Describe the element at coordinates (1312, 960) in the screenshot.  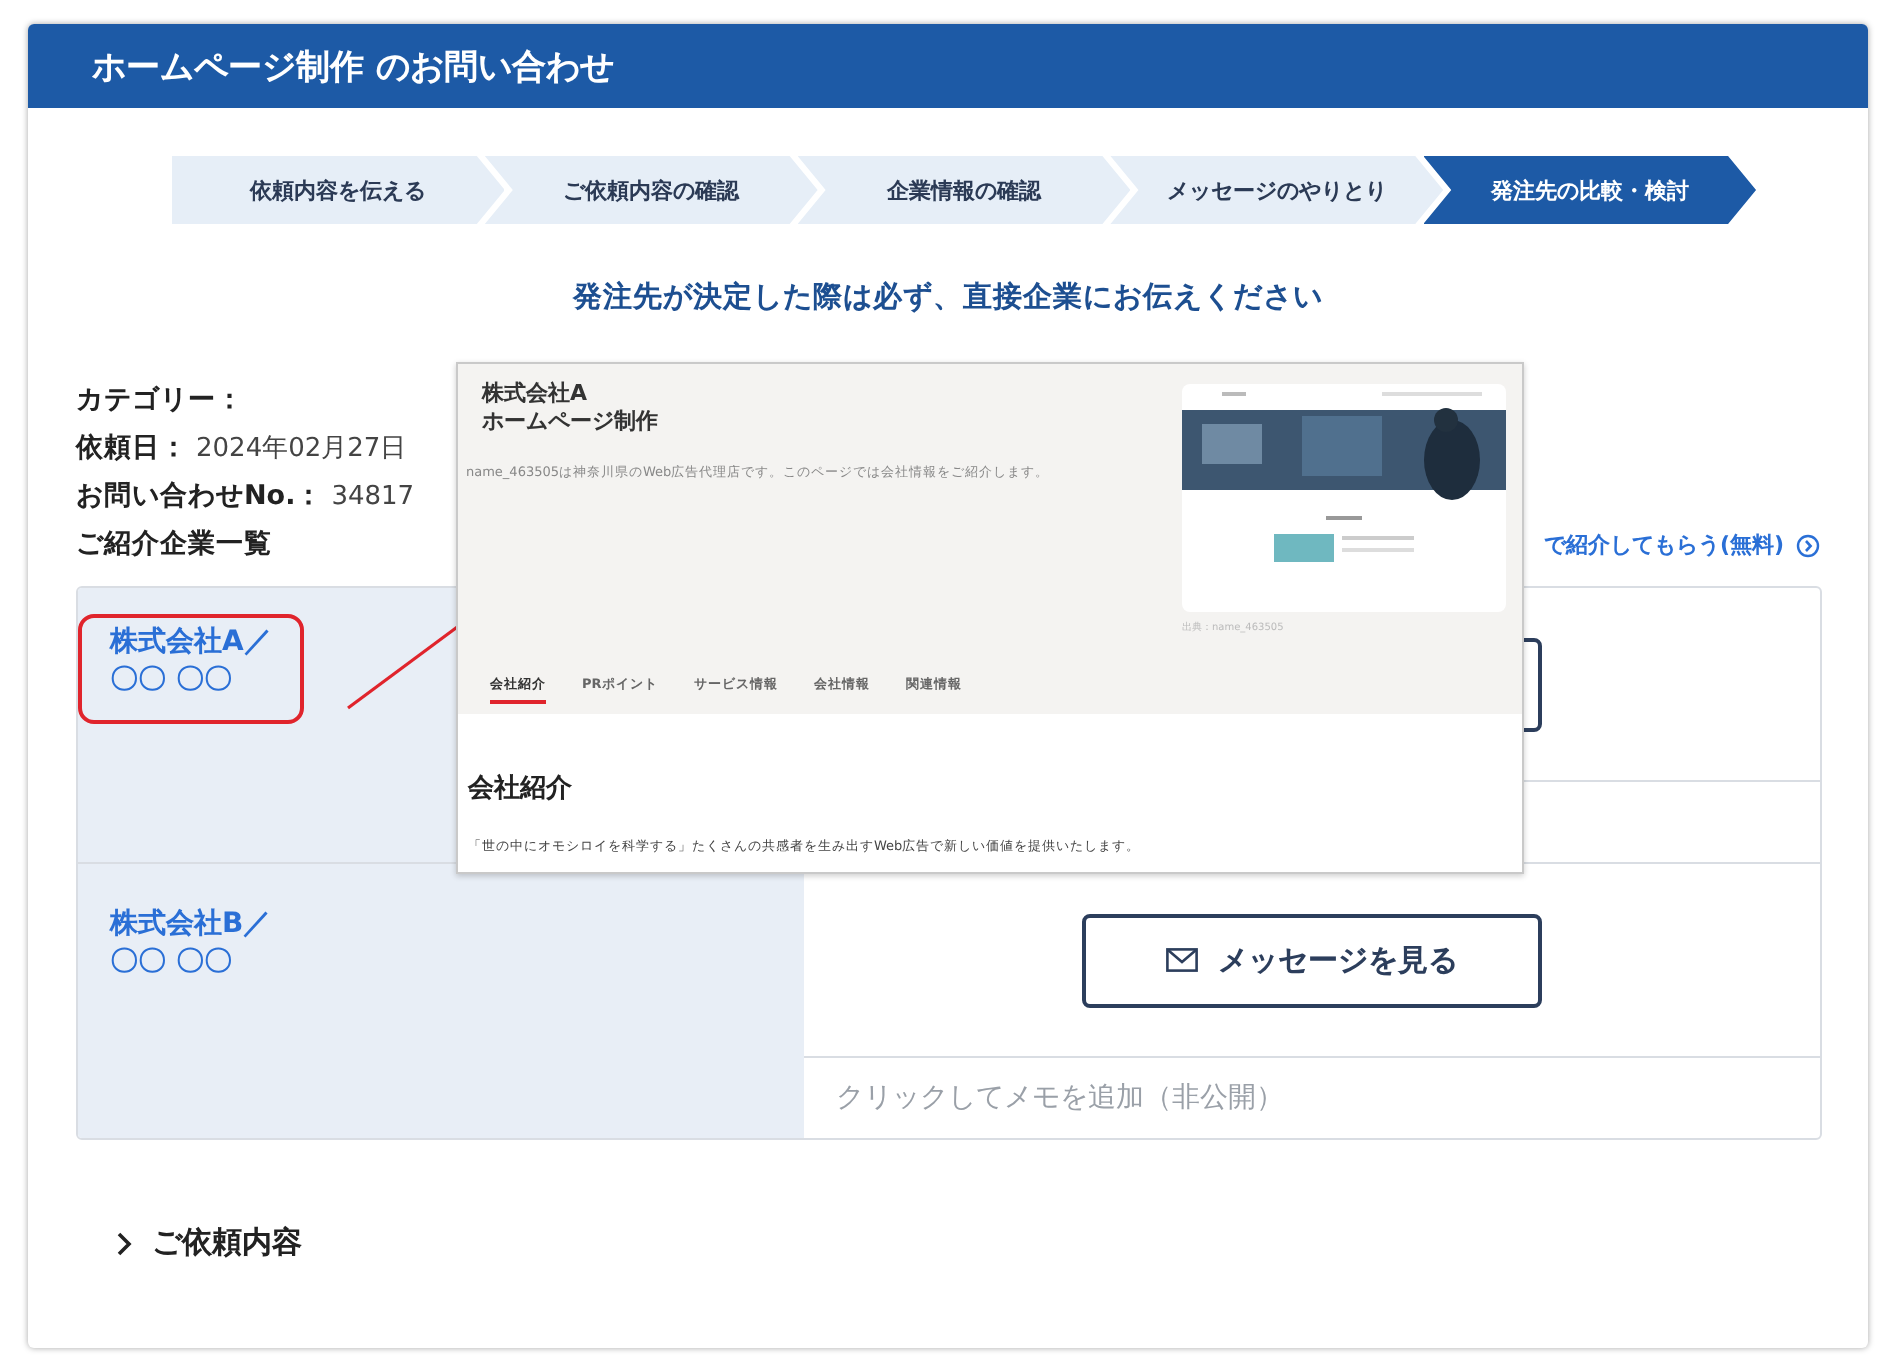
I see `message-button: メッセージを見る` at that location.